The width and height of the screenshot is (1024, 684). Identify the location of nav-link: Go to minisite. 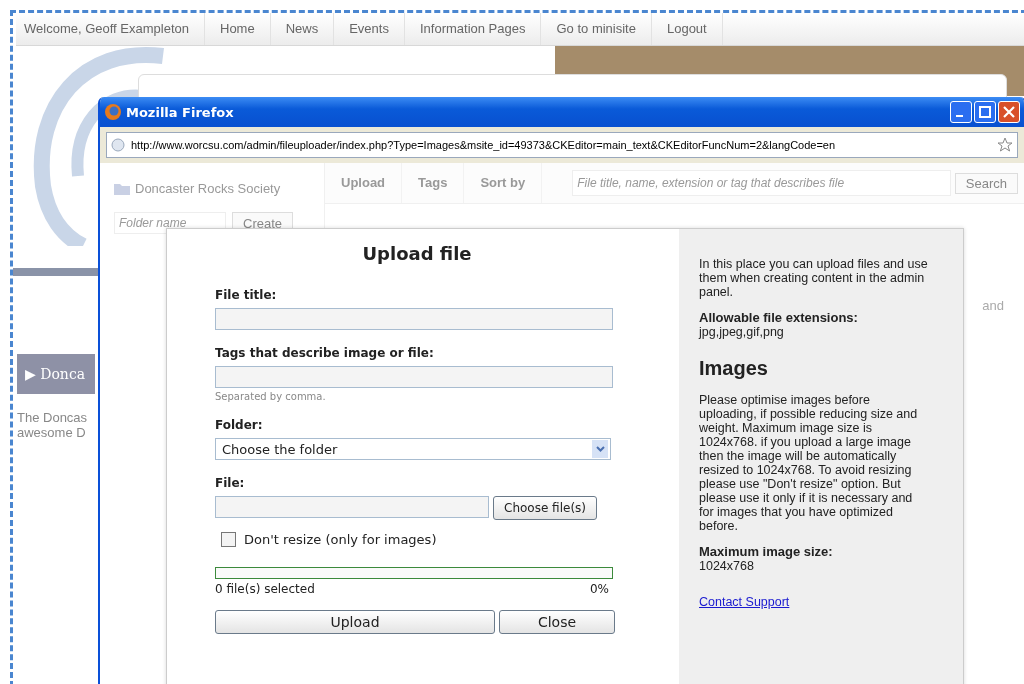
(596, 29).